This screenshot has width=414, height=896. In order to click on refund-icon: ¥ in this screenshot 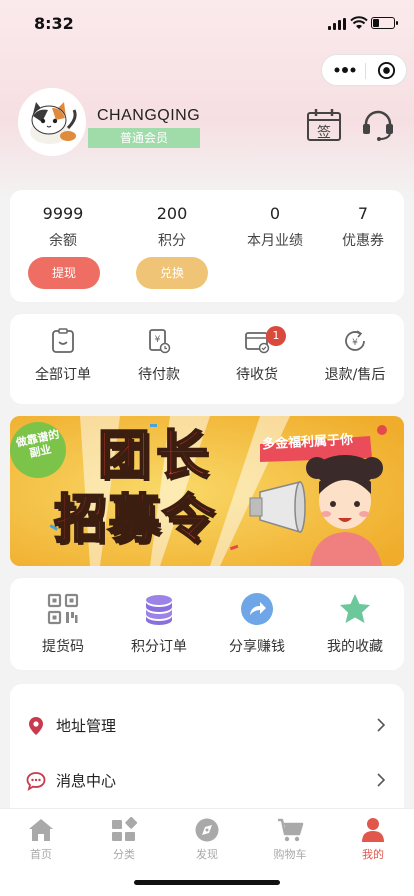, I will do `click(355, 340)`.